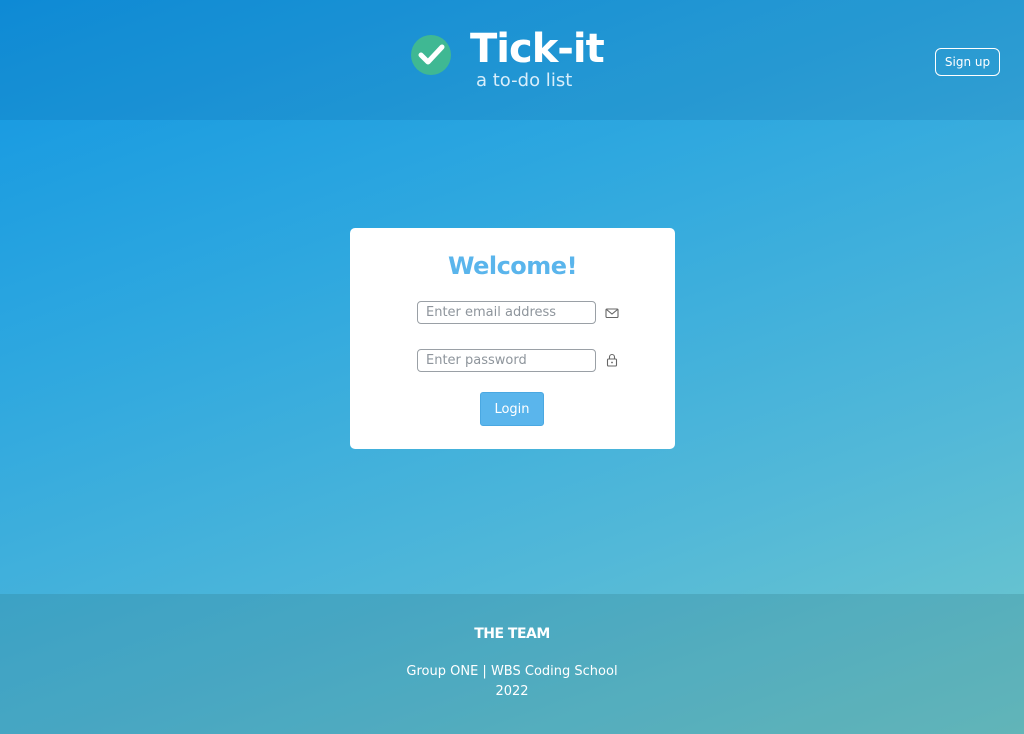  I want to click on mail-icon, so click(612, 313).